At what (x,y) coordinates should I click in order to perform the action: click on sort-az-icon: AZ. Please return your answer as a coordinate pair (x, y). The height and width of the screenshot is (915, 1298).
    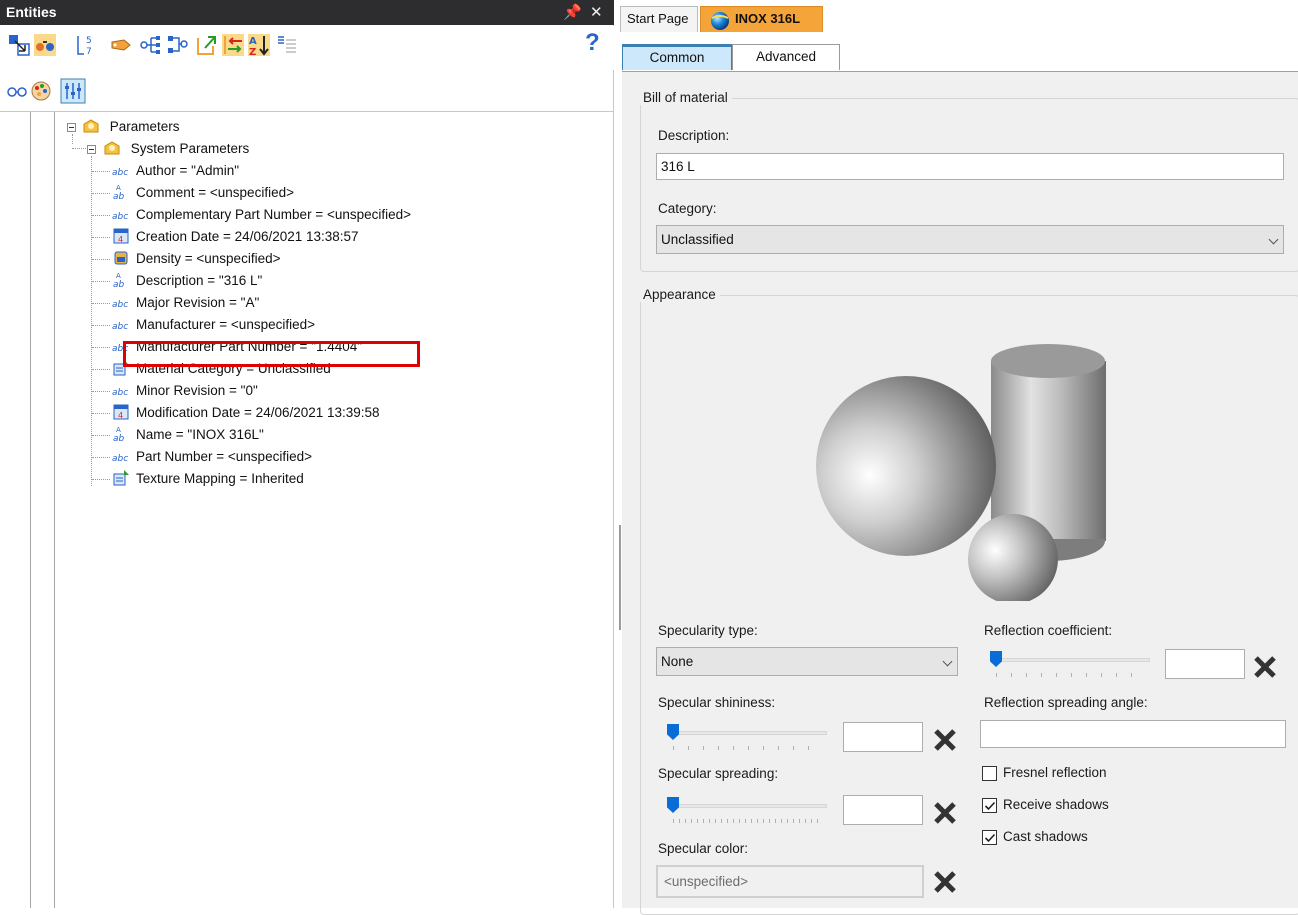
    Looking at the image, I should click on (259, 45).